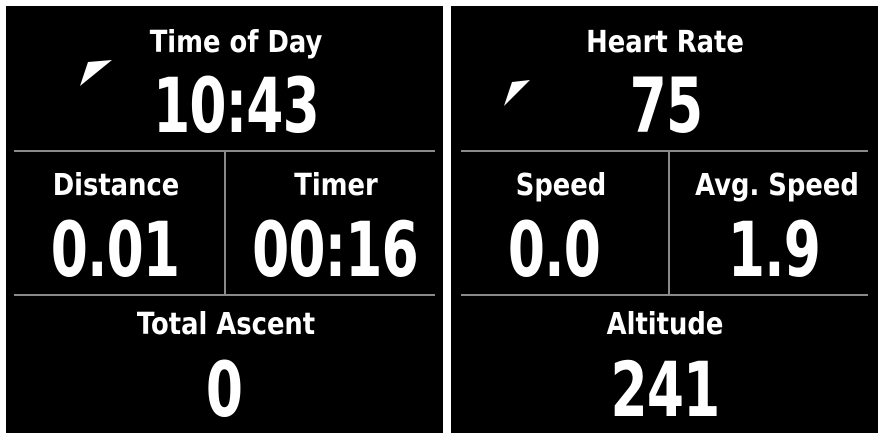 Image resolution: width=878 pixels, height=439 pixels. Describe the element at coordinates (336, 185) in the screenshot. I see `field-label-timer: Timer` at that location.